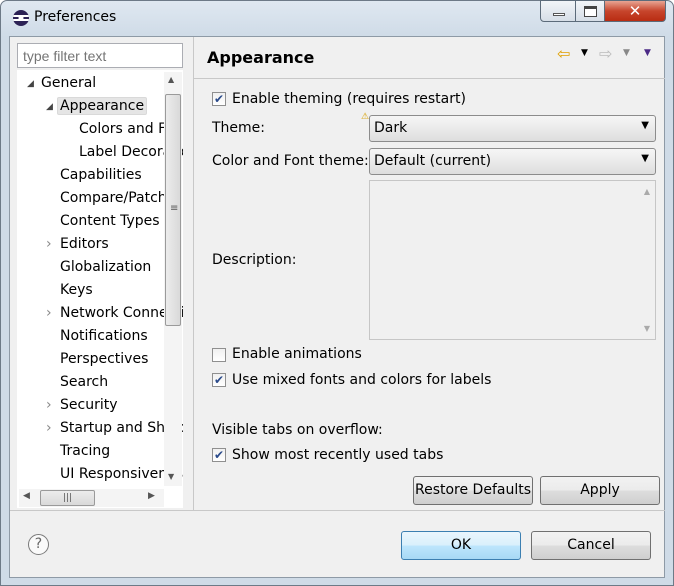 The height and width of the screenshot is (586, 674). What do you see at coordinates (151, 496) in the screenshot?
I see `scroll-right-icon: ▶` at bounding box center [151, 496].